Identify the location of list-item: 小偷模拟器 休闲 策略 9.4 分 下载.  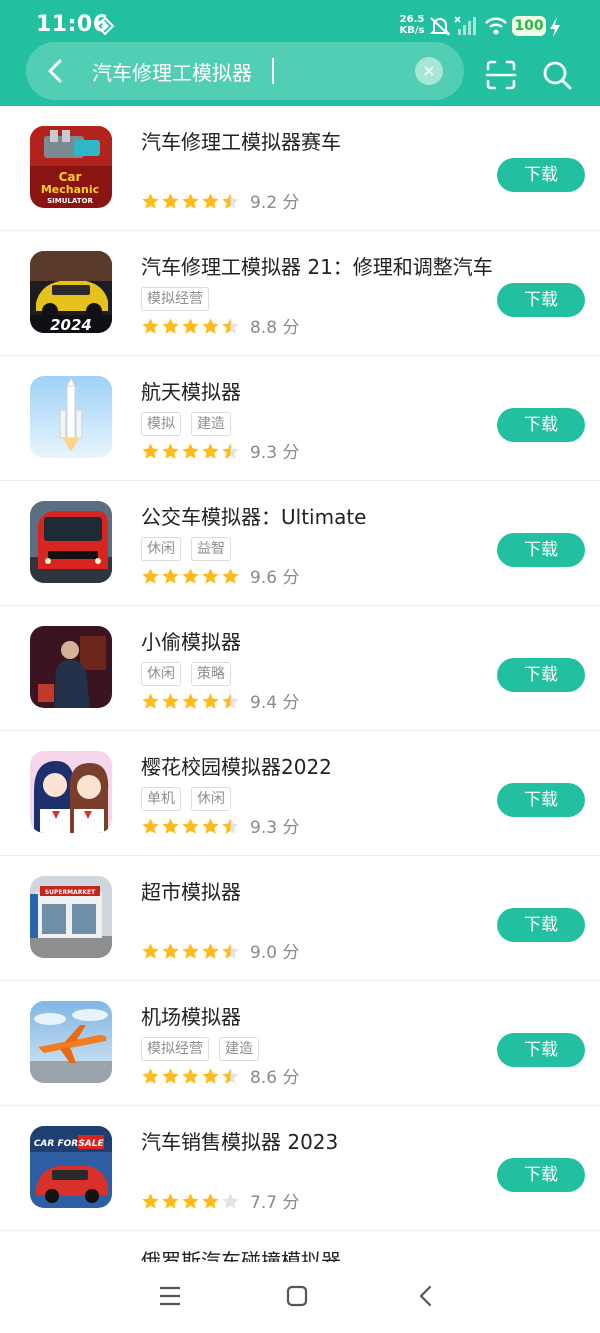
(300, 668).